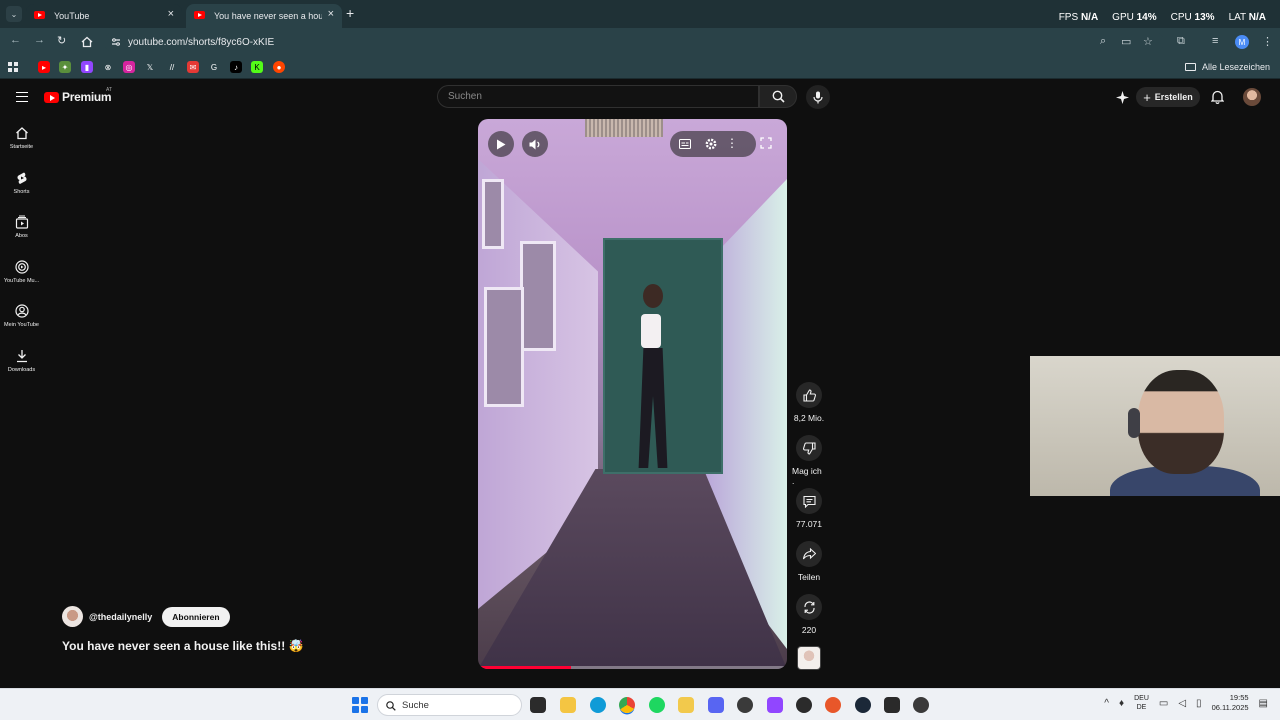  I want to click on channel-avatar, so click(72, 616).